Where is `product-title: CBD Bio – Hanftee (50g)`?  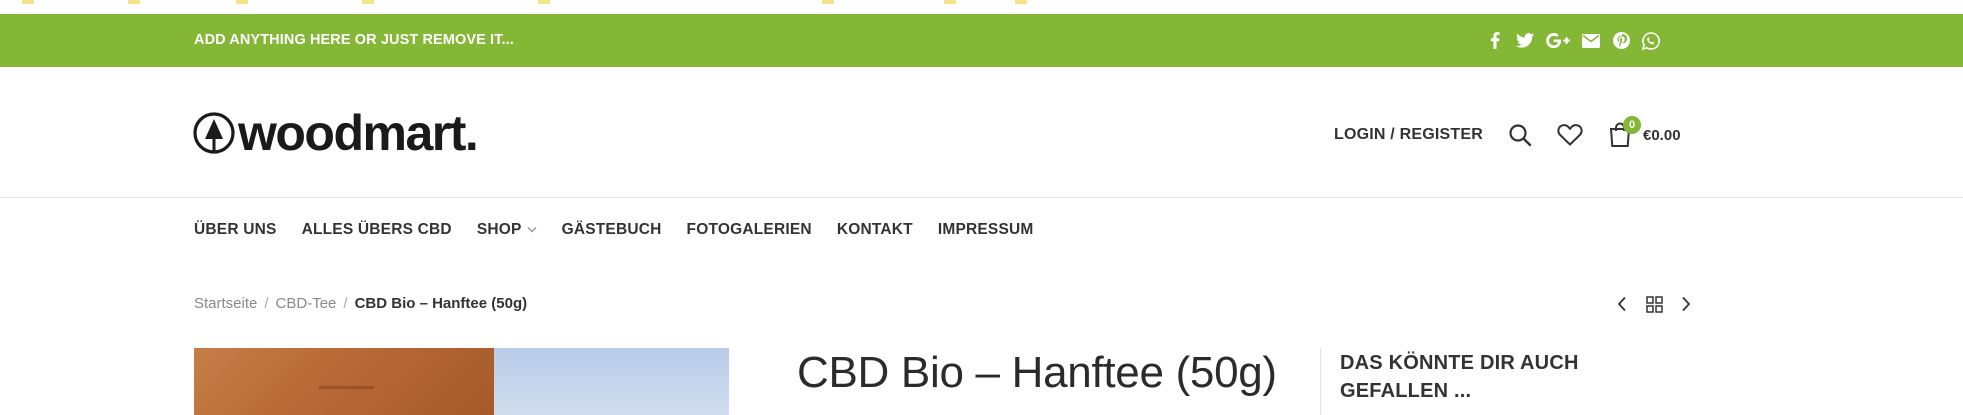
product-title: CBD Bio – Hanftee (50g) is located at coordinates (1037, 372).